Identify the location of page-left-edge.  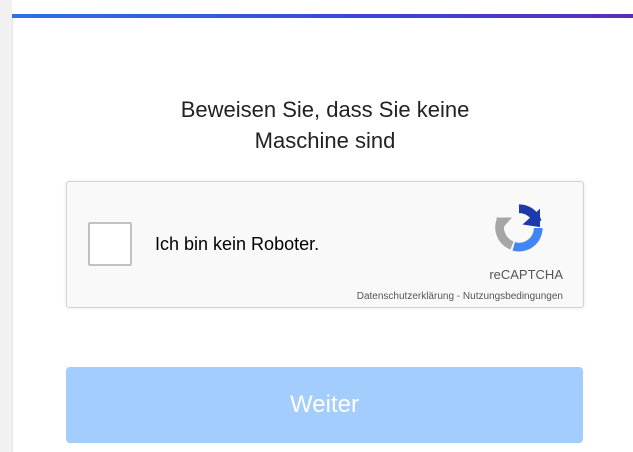
(6, 226).